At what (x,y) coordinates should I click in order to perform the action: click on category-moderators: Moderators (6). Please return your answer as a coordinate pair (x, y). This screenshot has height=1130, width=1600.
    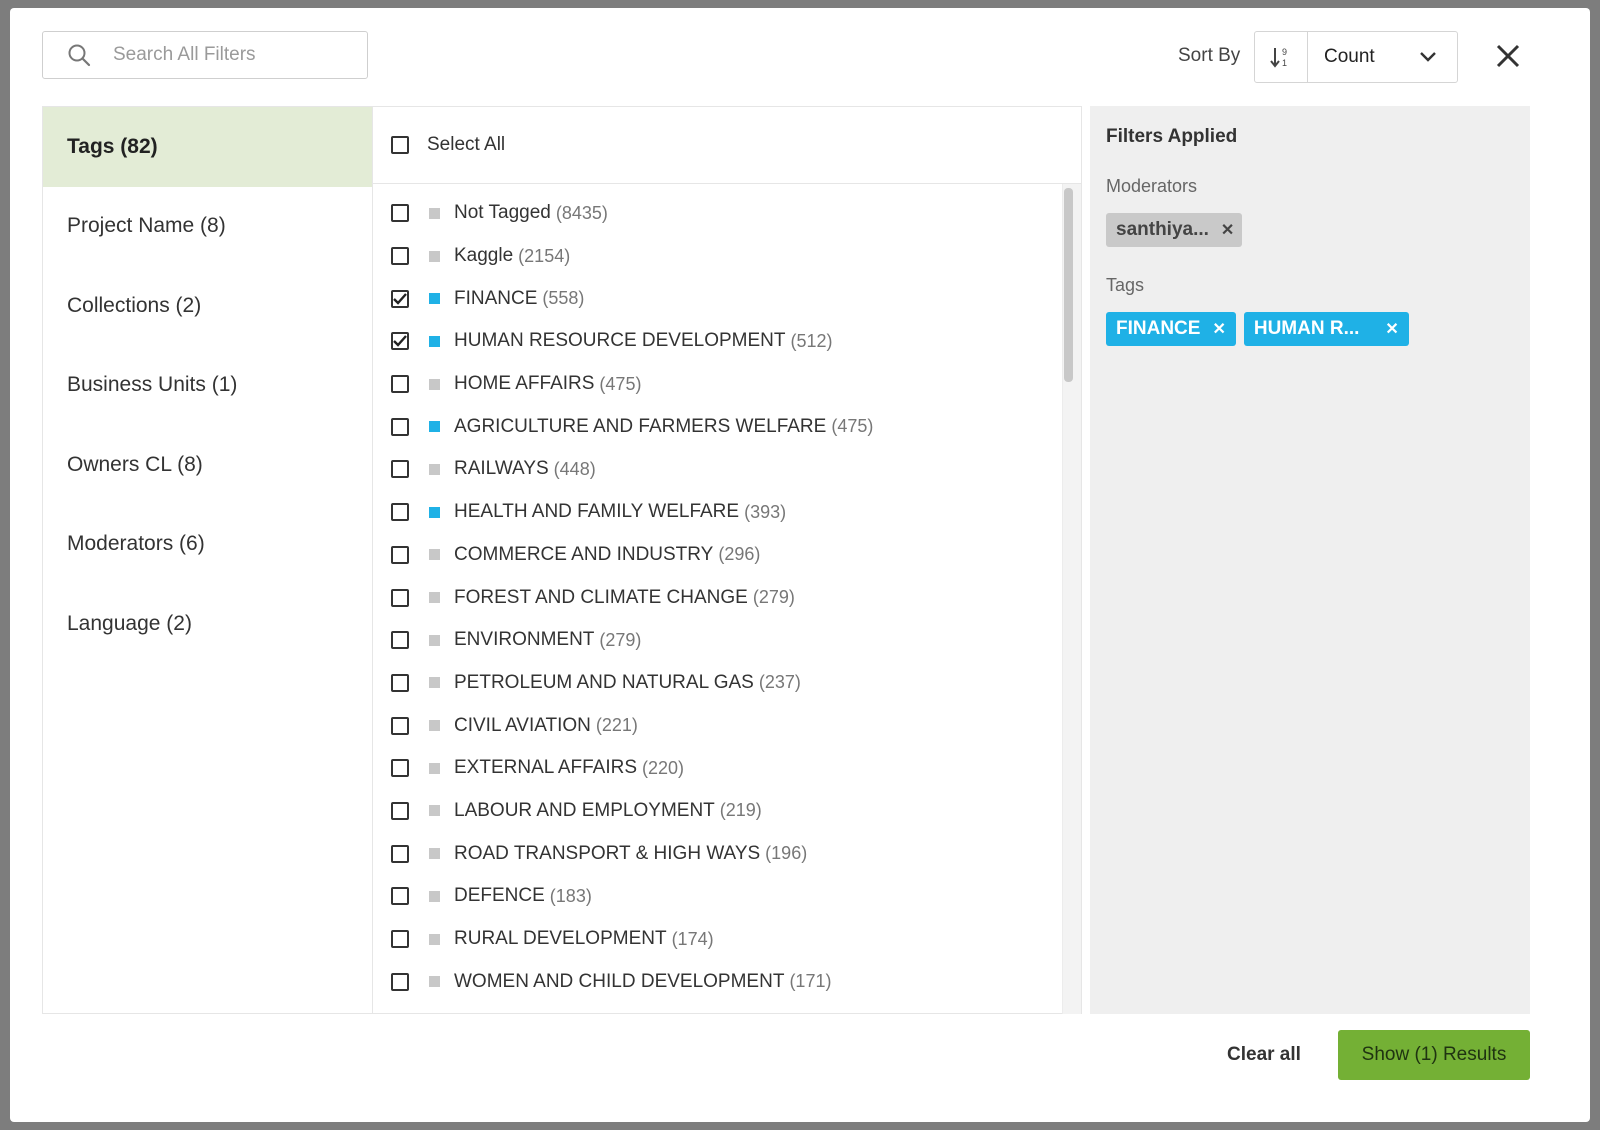
    Looking at the image, I should click on (207, 545).